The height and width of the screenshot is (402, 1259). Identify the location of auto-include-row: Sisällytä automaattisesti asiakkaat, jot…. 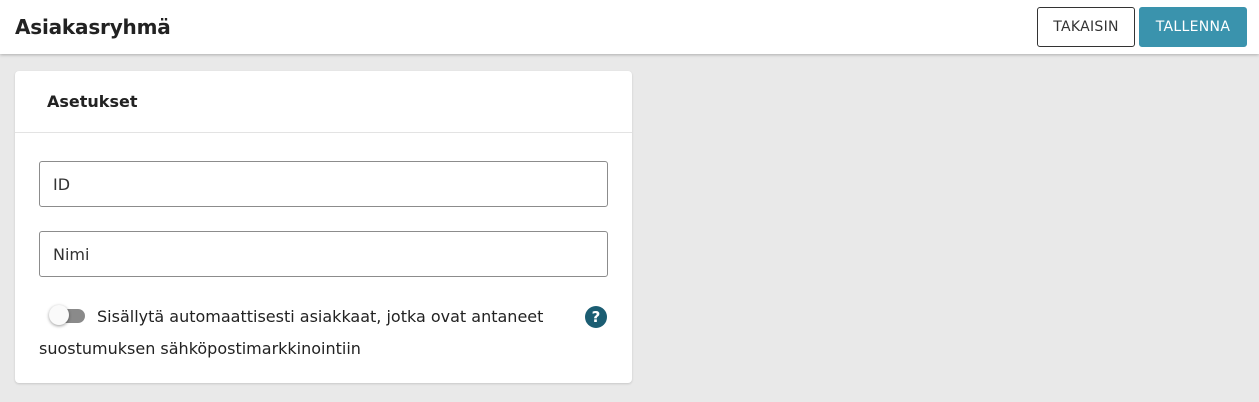
(323, 333).